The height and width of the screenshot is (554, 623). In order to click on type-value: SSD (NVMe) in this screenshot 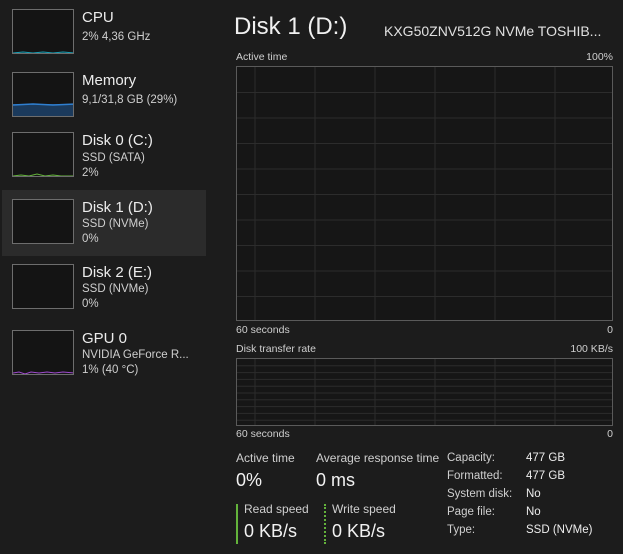, I will do `click(559, 530)`.